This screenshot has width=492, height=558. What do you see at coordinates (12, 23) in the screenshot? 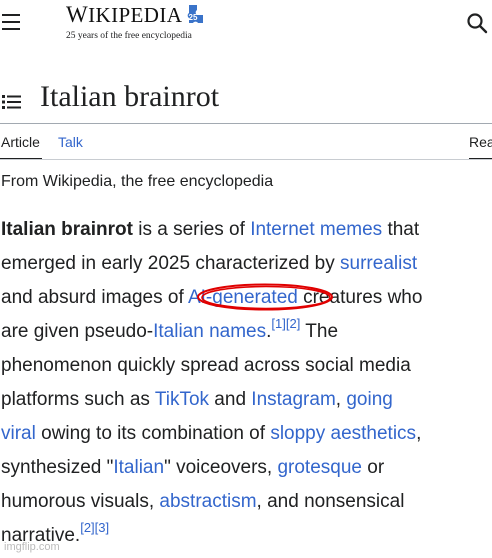
I see `menu-icon` at bounding box center [12, 23].